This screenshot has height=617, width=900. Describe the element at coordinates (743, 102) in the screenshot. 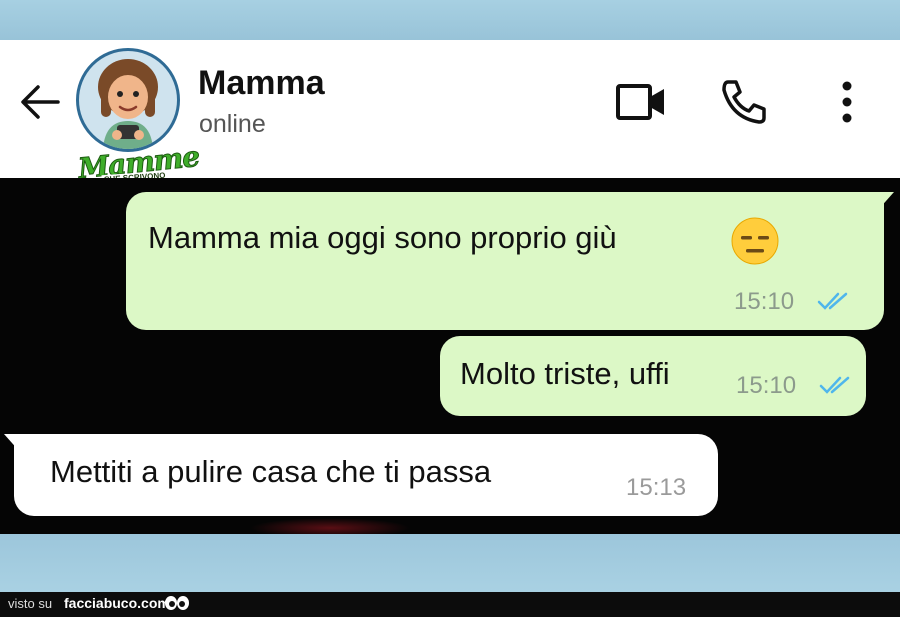

I see `phone-call-icon` at that location.